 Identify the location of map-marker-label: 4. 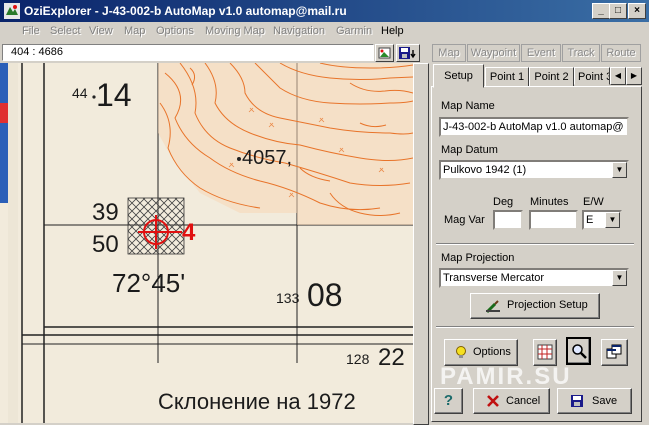
(189, 232).